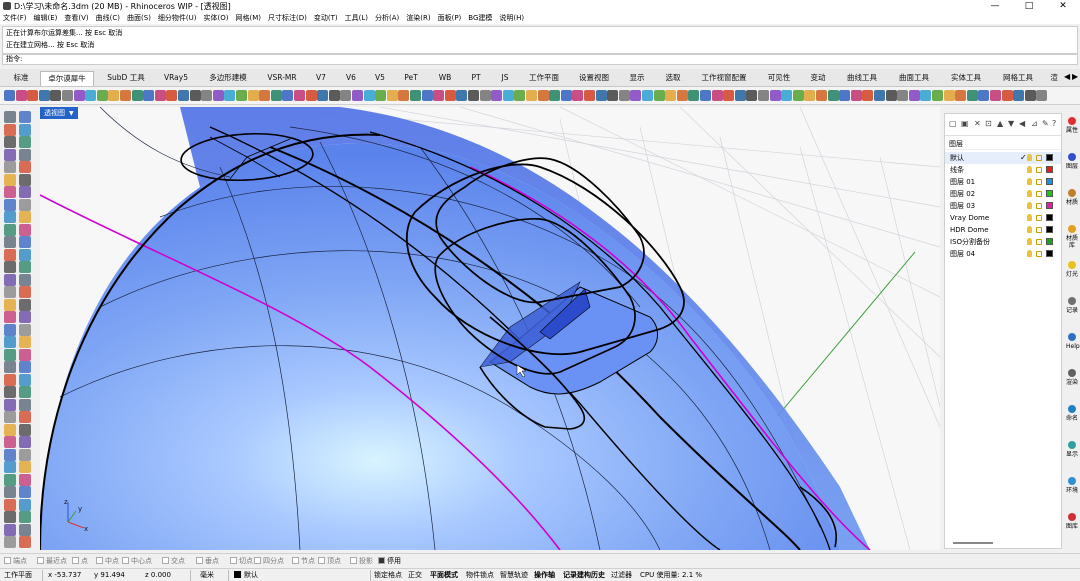 Image resolution: width=1080 pixels, height=581 pixels. Describe the element at coordinates (1063, 6) in the screenshot. I see `close-button: ✕` at that location.